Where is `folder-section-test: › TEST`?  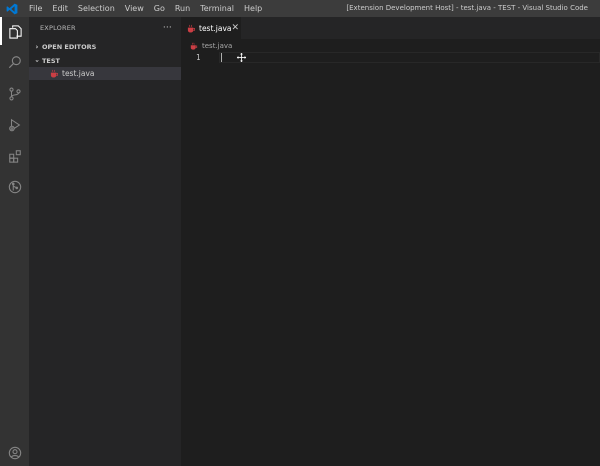 folder-section-test: › TEST is located at coordinates (105, 60).